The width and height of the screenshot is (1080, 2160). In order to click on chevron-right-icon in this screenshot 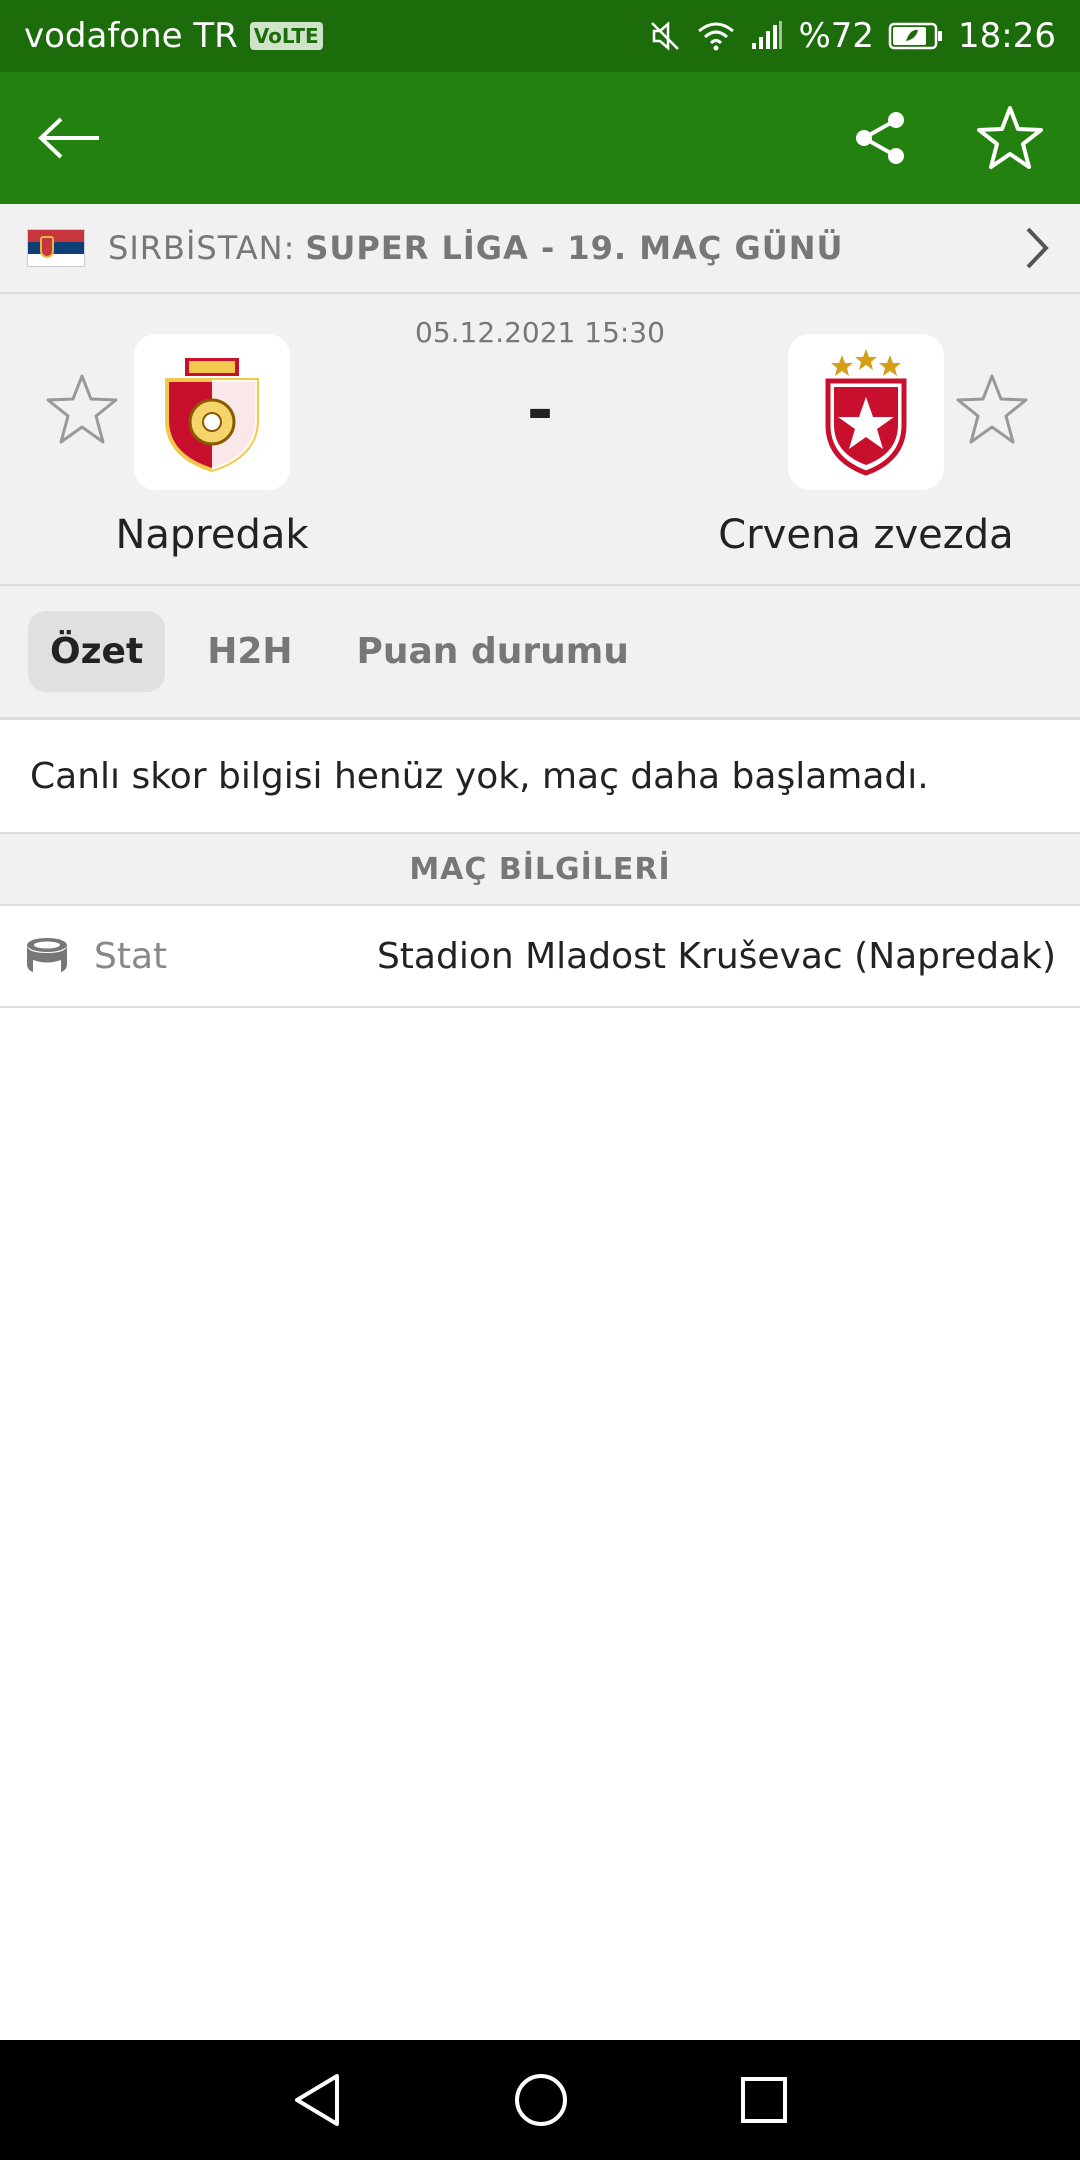, I will do `click(1037, 248)`.